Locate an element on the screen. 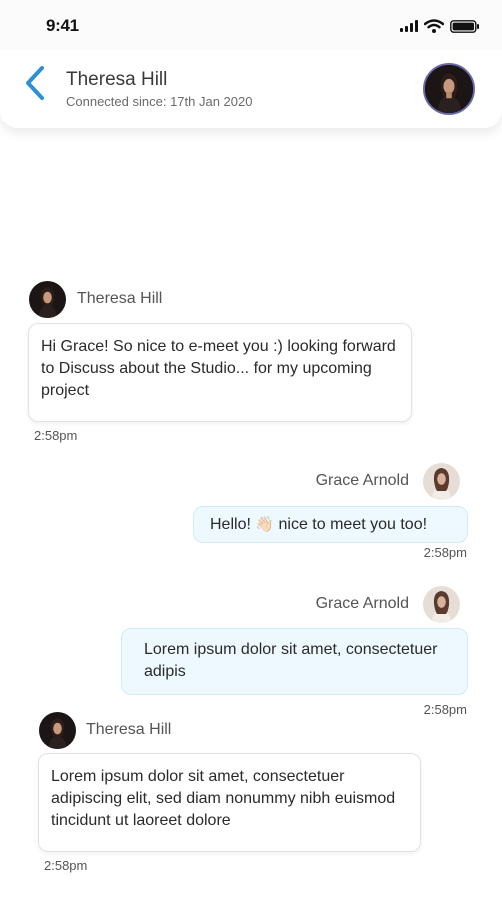 This screenshot has height=908, width=502. status-time: 9:41 is located at coordinates (62, 25).